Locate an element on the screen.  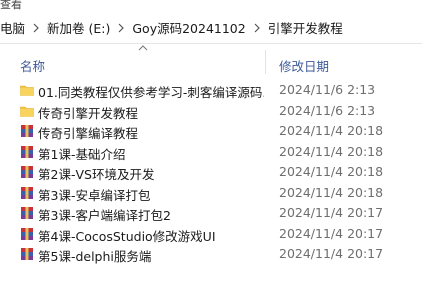
address-bar: 电脑 新加卷 (E:) Goy源码20241102 引擎开发教程 is located at coordinates (211, 28).